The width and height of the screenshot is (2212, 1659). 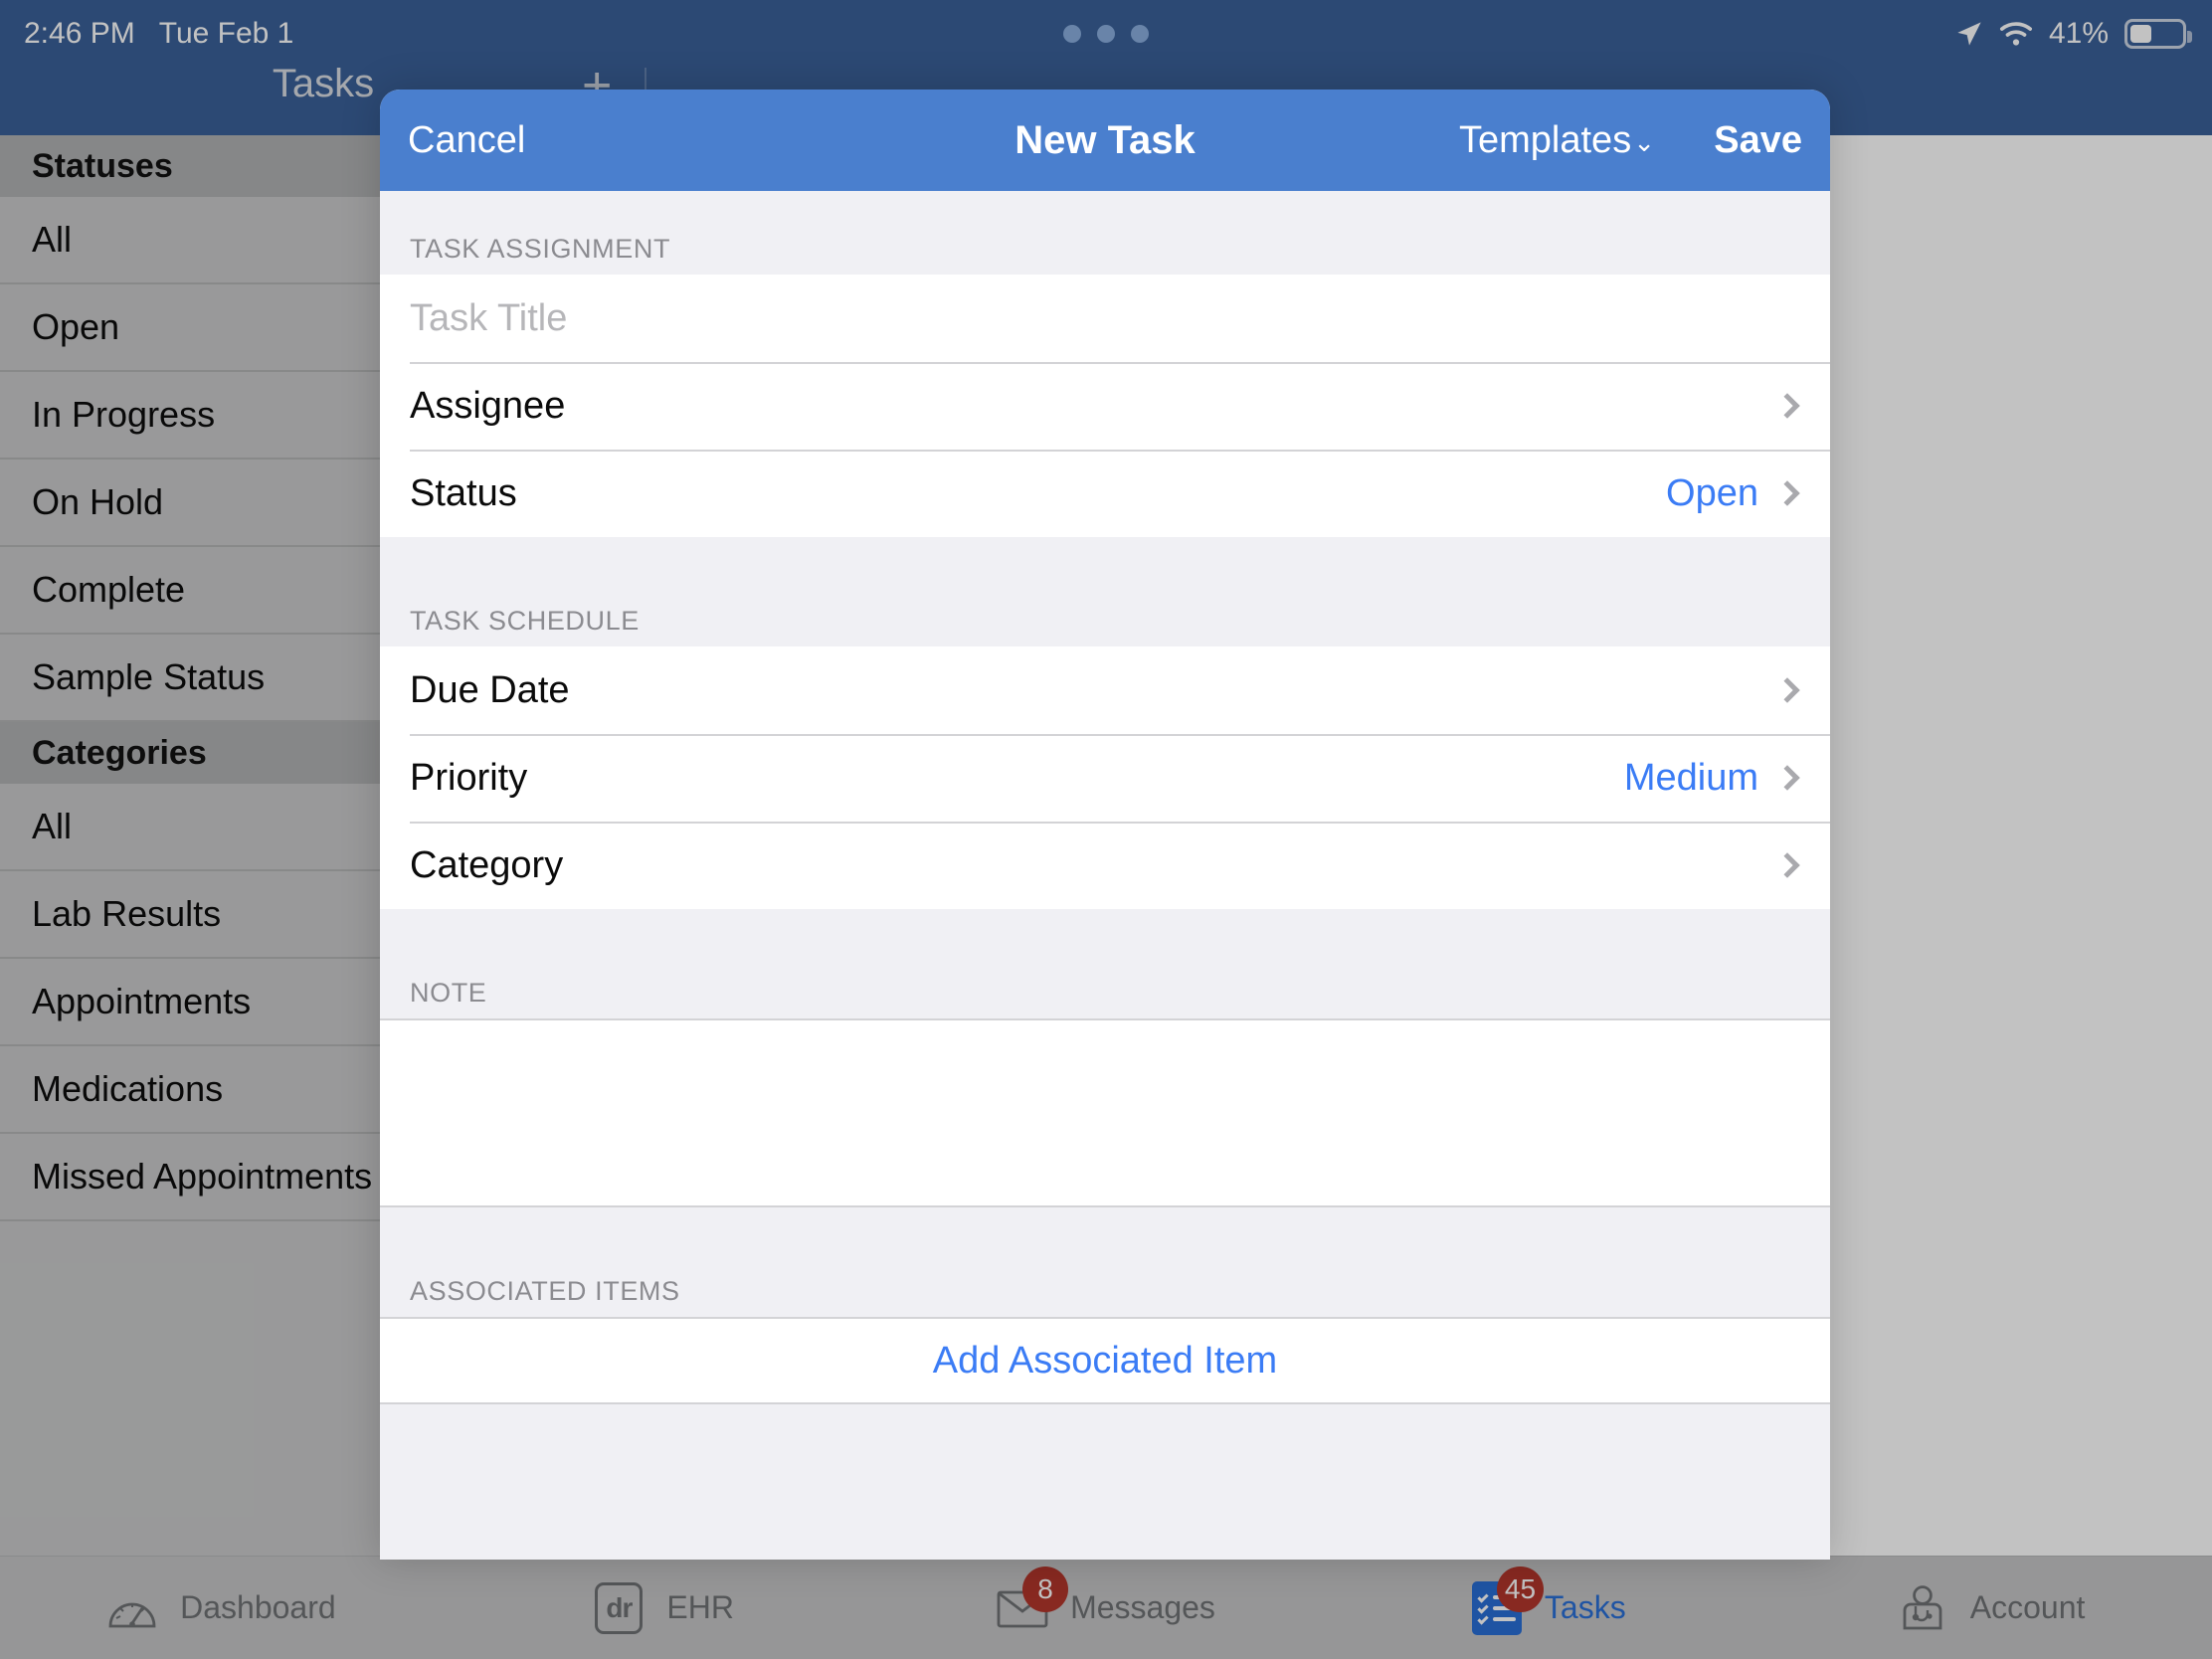 I want to click on category-value-group, so click(x=1781, y=865).